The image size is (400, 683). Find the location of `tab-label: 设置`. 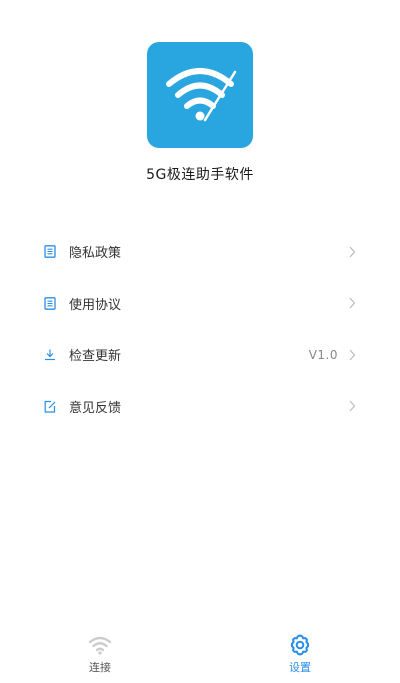

tab-label: 设置 is located at coordinates (300, 667).